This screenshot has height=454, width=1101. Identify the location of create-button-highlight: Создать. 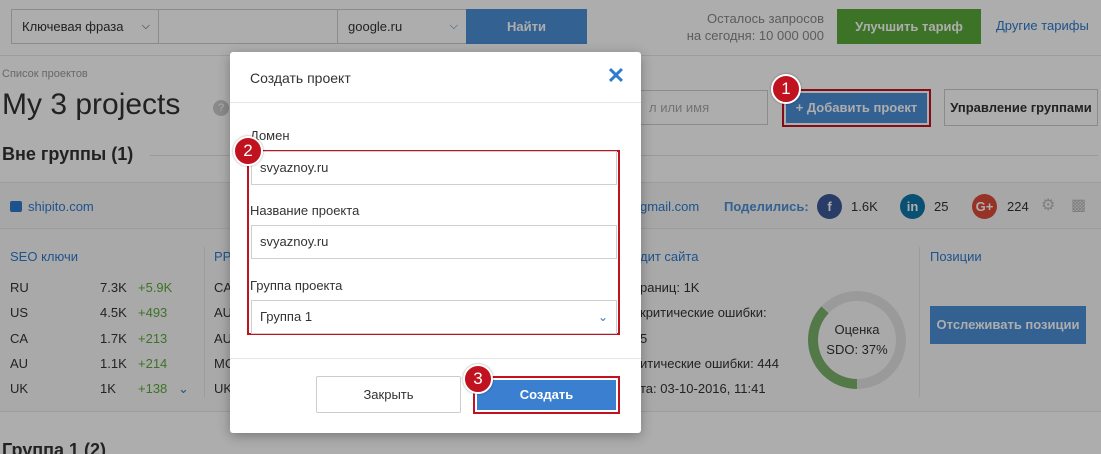
(546, 395).